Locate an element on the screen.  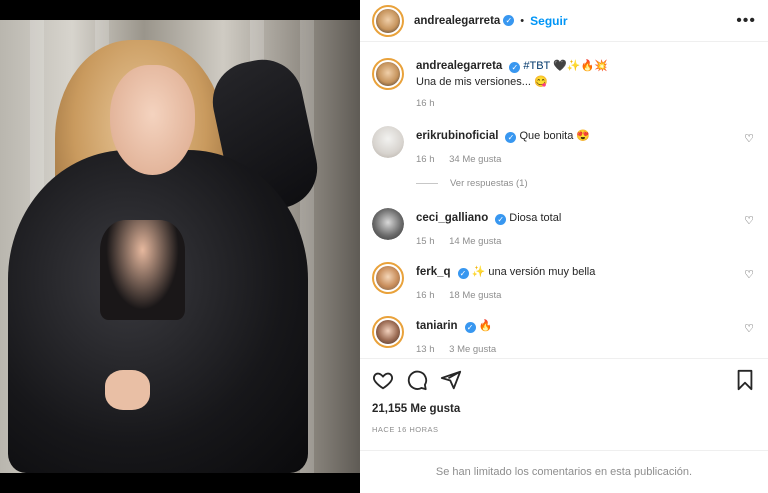
post-header: andrealegarreta ✓ • Seguir ••• is located at coordinates (564, 21).